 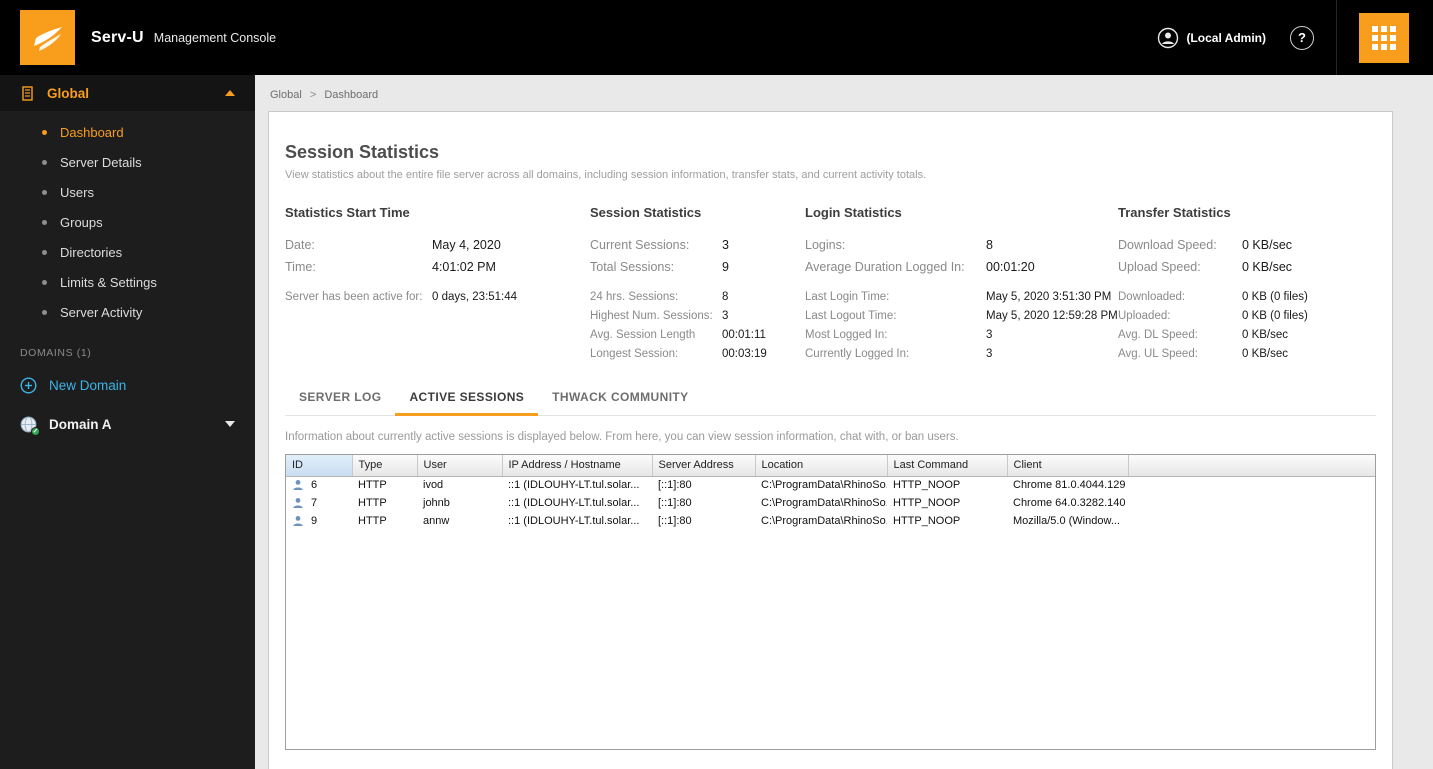 I want to click on cell-id: 6, so click(x=314, y=485).